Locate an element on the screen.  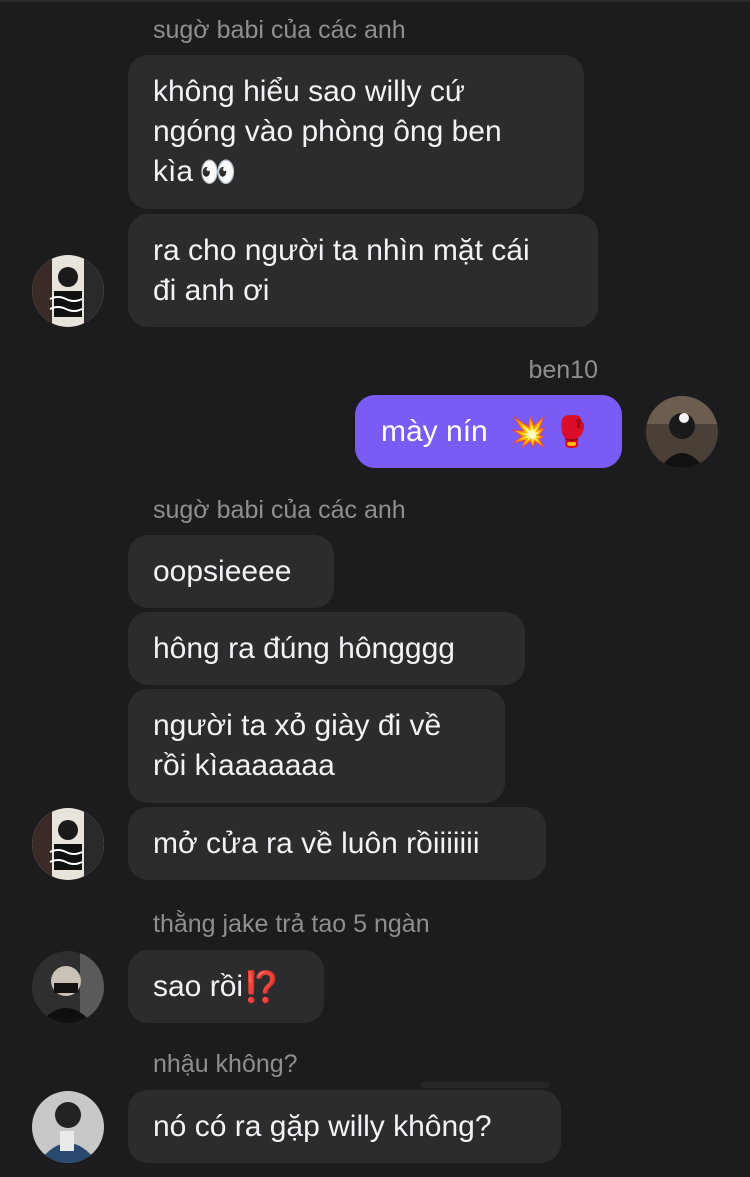
message-bubble: mở cửa ra về luôn rồiiiiiii is located at coordinates (337, 843).